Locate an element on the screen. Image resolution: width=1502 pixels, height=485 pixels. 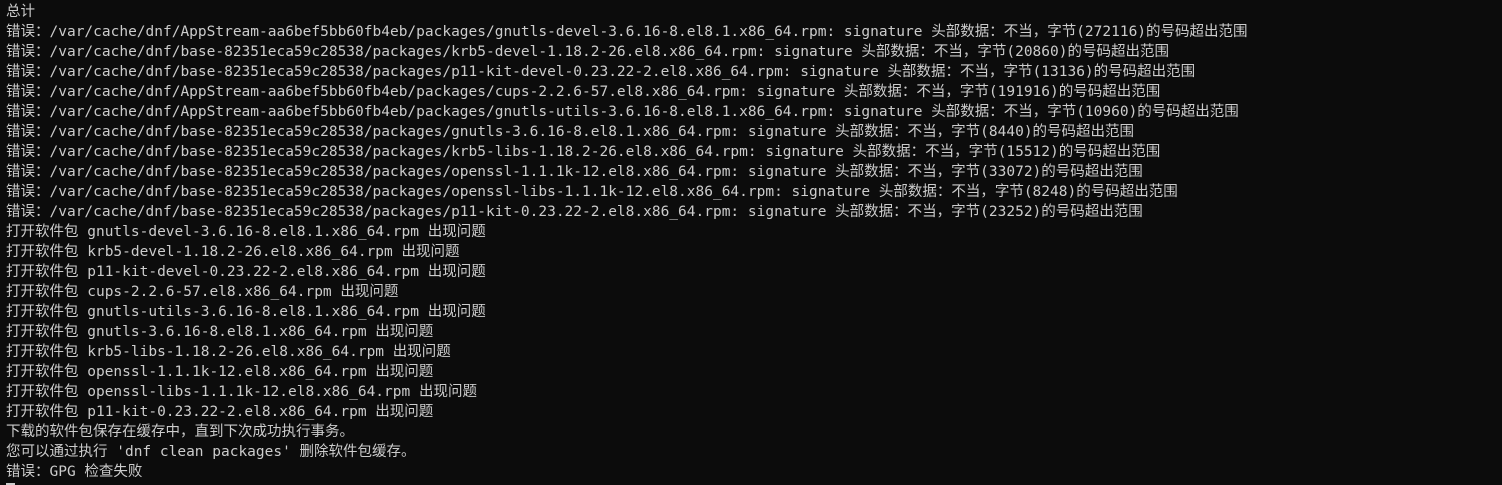
terminal-line: 总计 is located at coordinates (20, 12).